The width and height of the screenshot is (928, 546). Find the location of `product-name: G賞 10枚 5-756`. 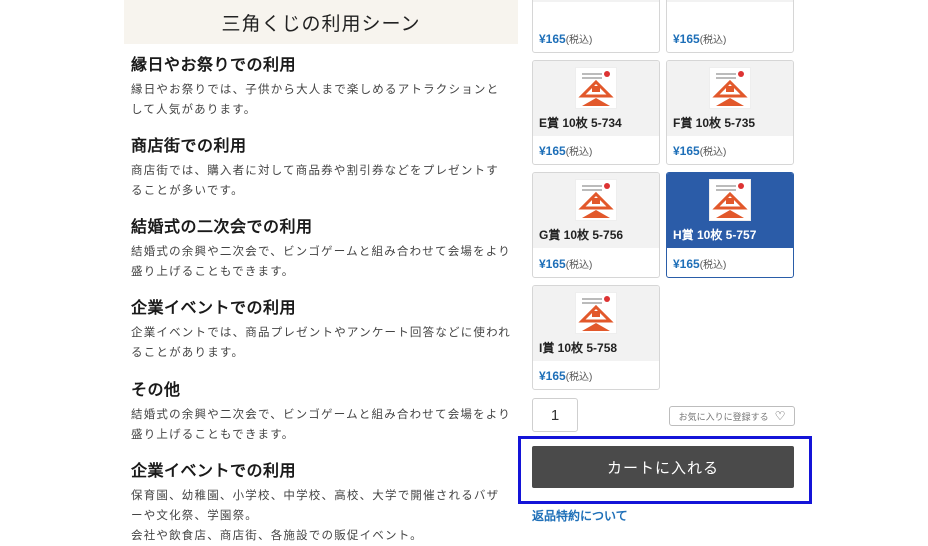

product-name: G賞 10枚 5-756 is located at coordinates (581, 235).